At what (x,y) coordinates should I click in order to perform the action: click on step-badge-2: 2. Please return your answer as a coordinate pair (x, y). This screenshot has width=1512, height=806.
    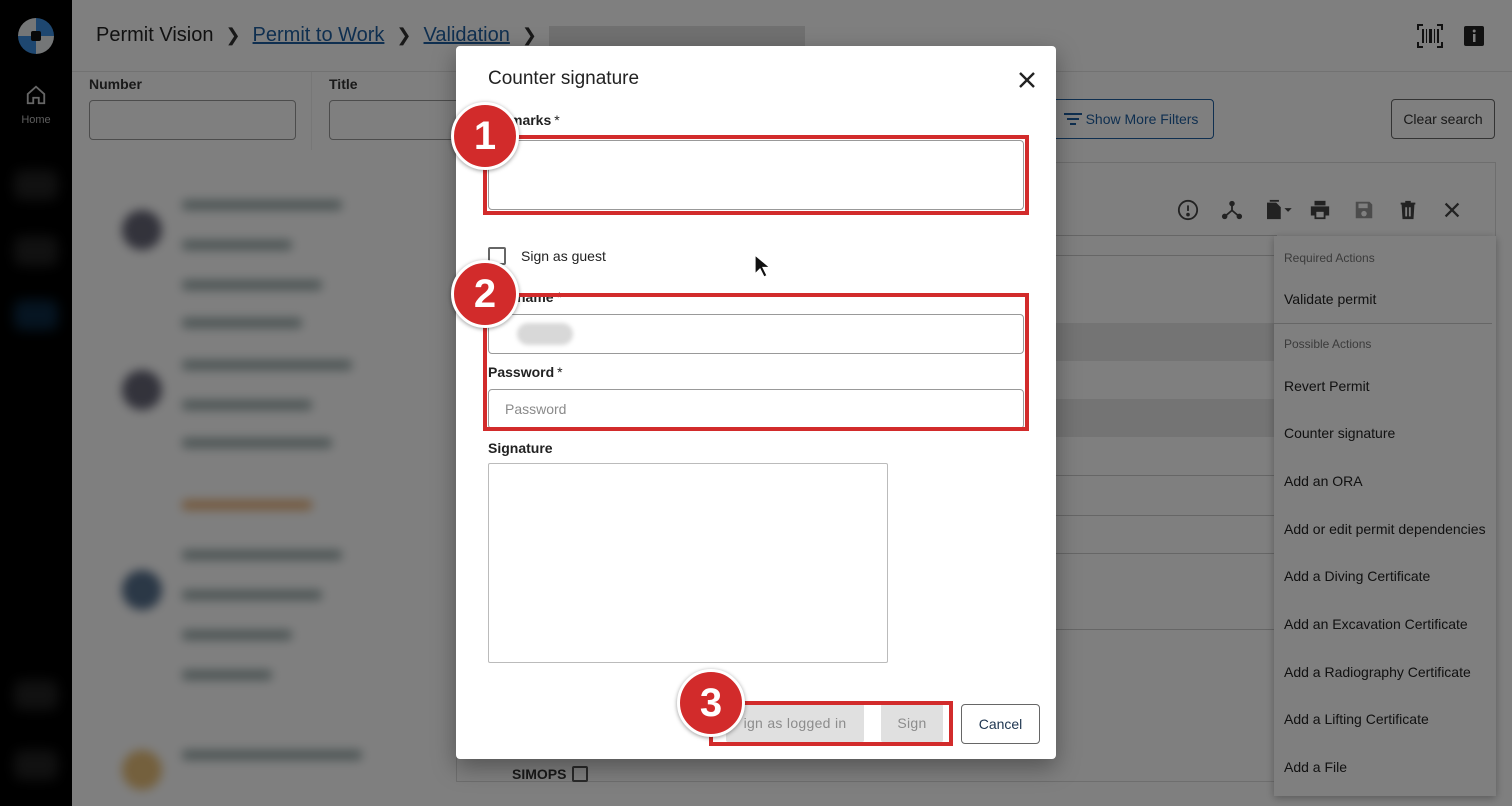
    Looking at the image, I should click on (485, 294).